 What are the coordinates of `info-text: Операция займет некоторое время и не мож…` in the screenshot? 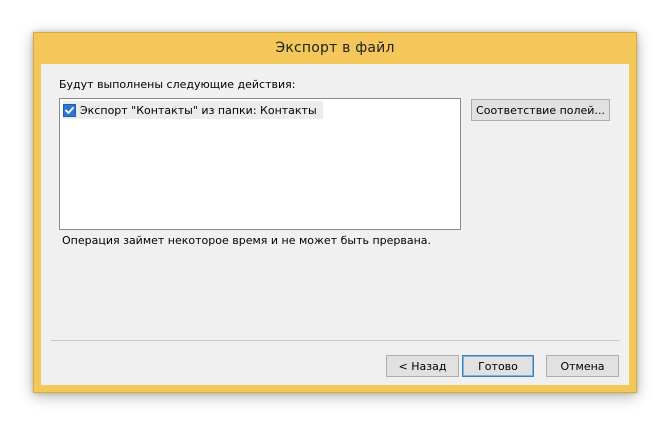 It's located at (247, 240).